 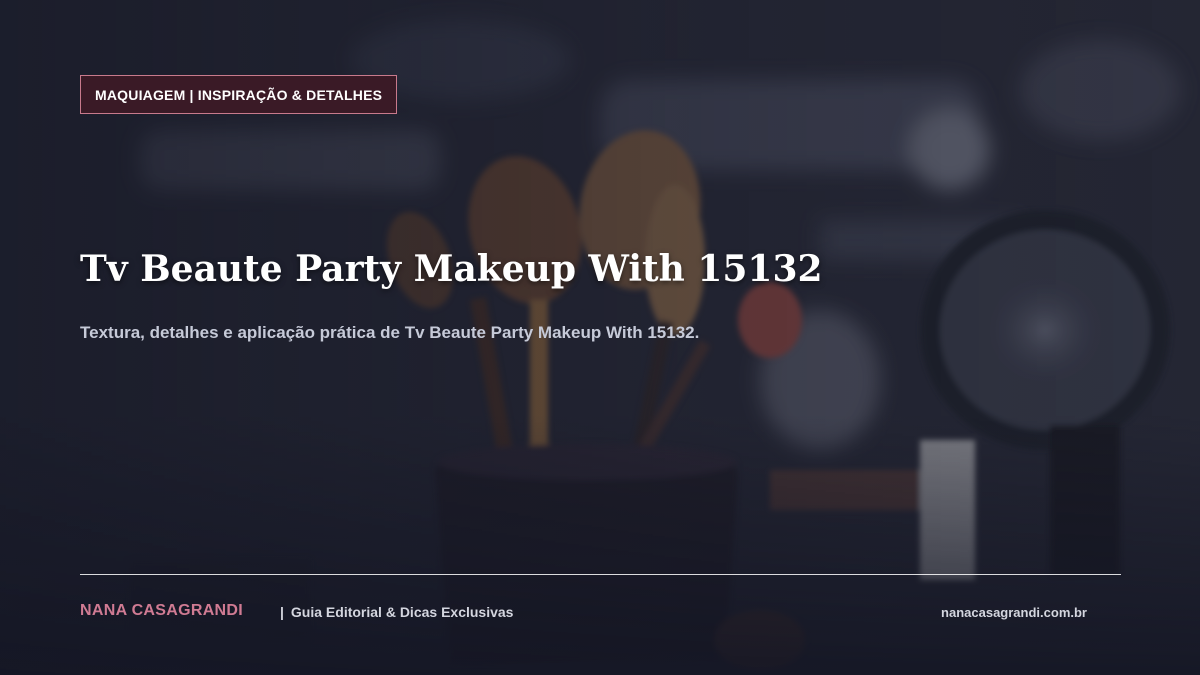 I want to click on brand-name: NANA CASAGRANDI, so click(x=161, y=611).